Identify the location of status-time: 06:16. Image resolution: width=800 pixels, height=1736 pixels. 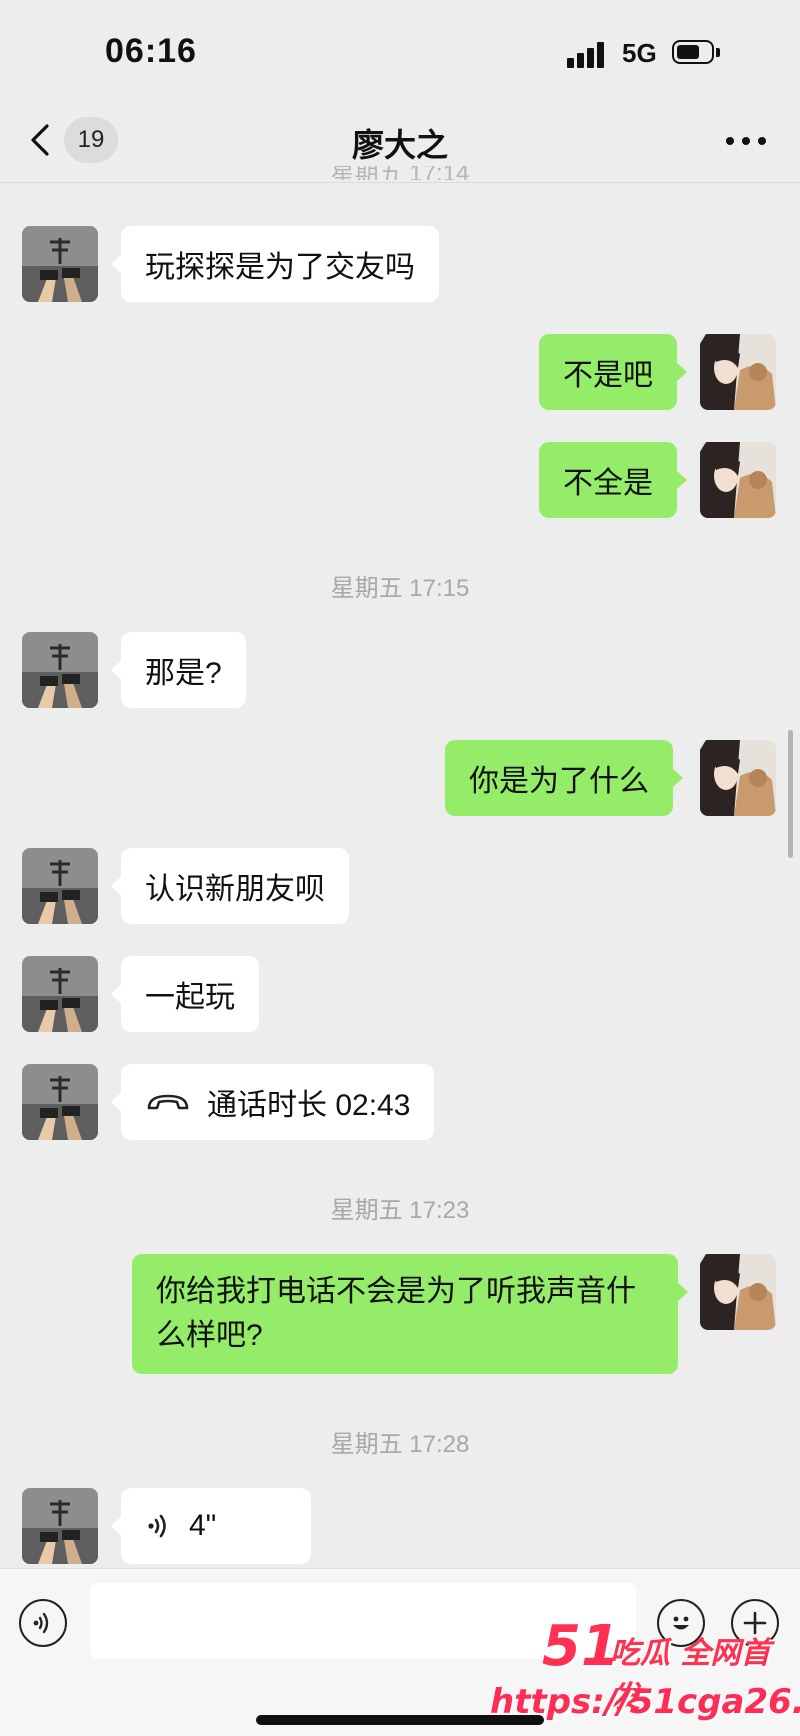
(151, 51).